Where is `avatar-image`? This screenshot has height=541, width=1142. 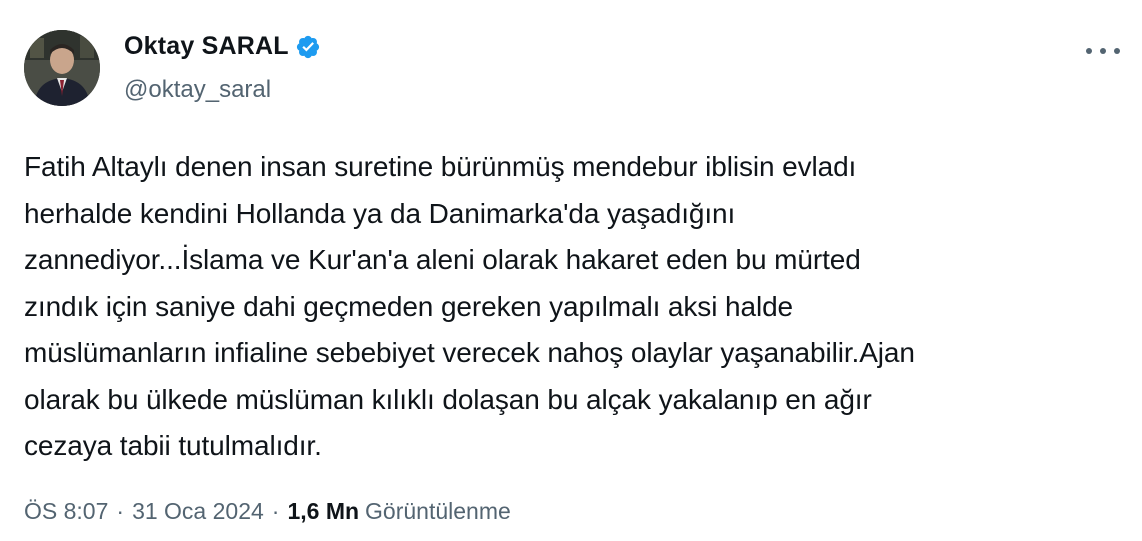 avatar-image is located at coordinates (62, 68).